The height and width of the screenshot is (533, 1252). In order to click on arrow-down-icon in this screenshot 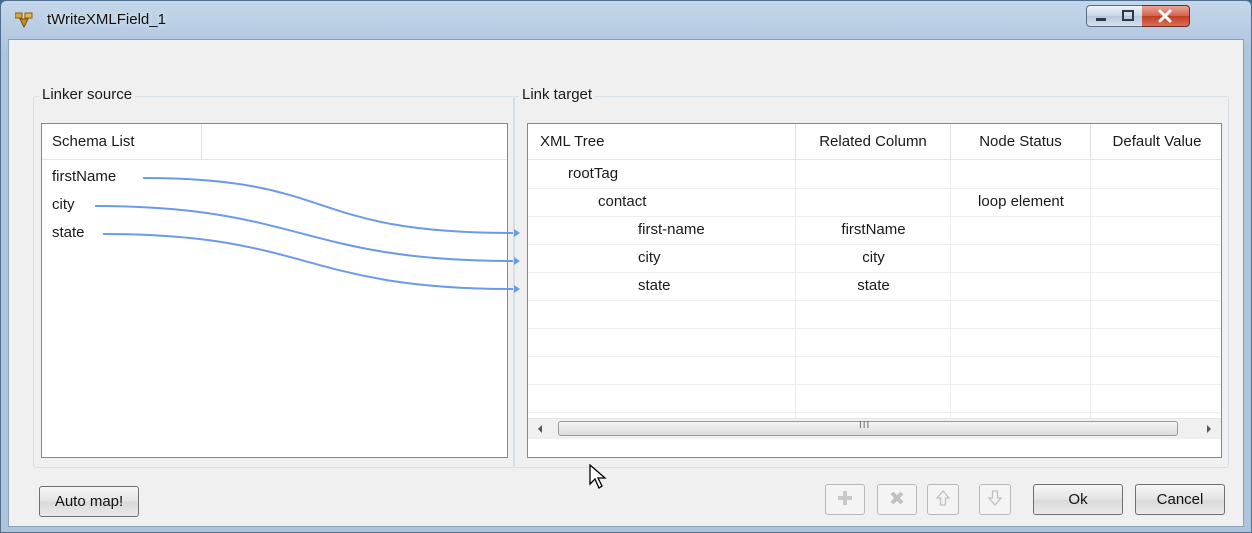, I will do `click(995, 497)`.